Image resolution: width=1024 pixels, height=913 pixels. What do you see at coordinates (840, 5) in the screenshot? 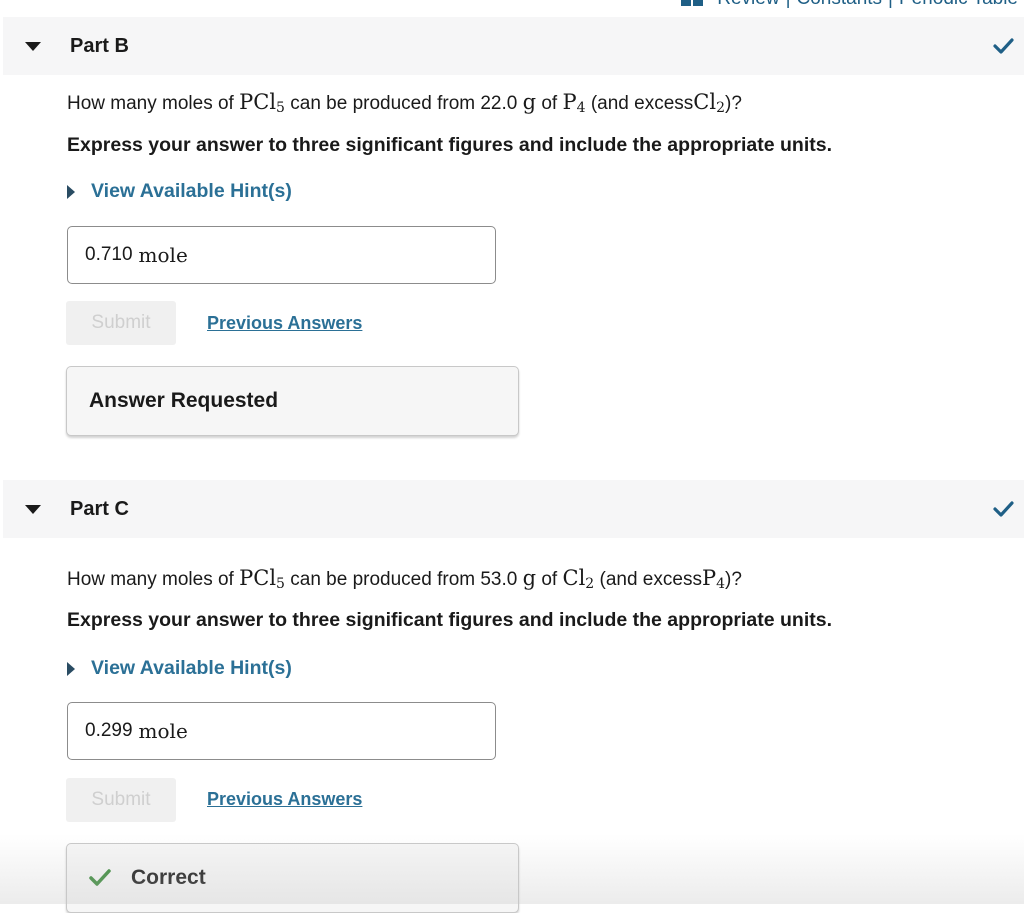
I see `constants-link: Constants` at bounding box center [840, 5].